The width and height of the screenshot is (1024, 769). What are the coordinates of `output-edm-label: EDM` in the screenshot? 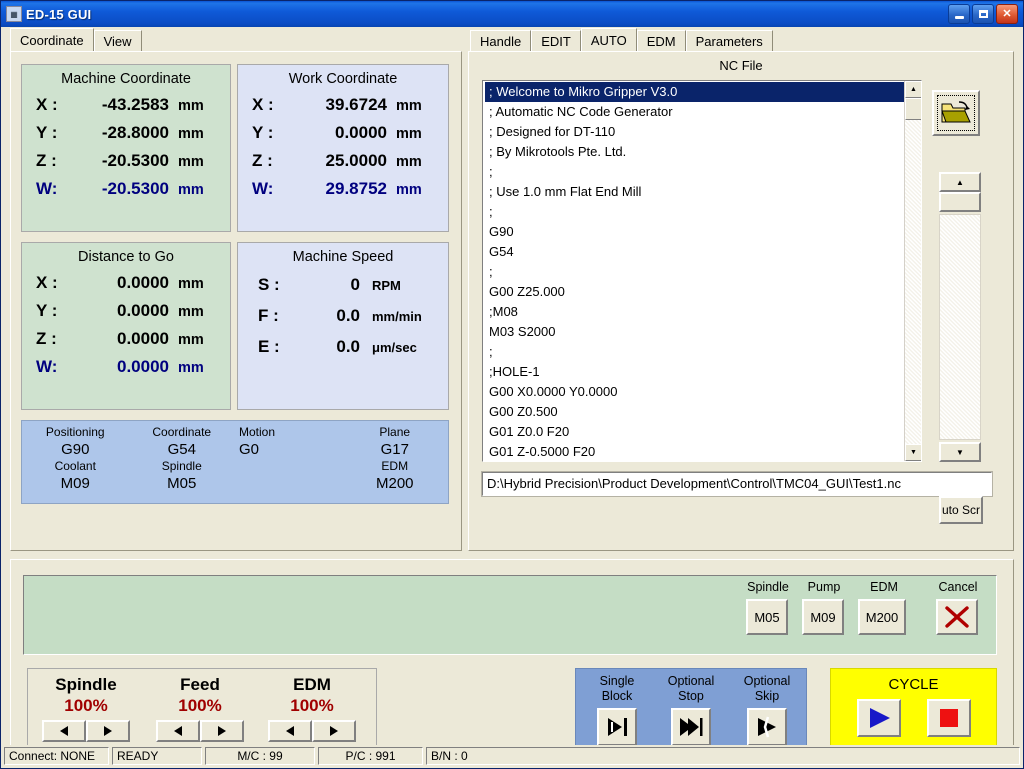 It's located at (884, 587).